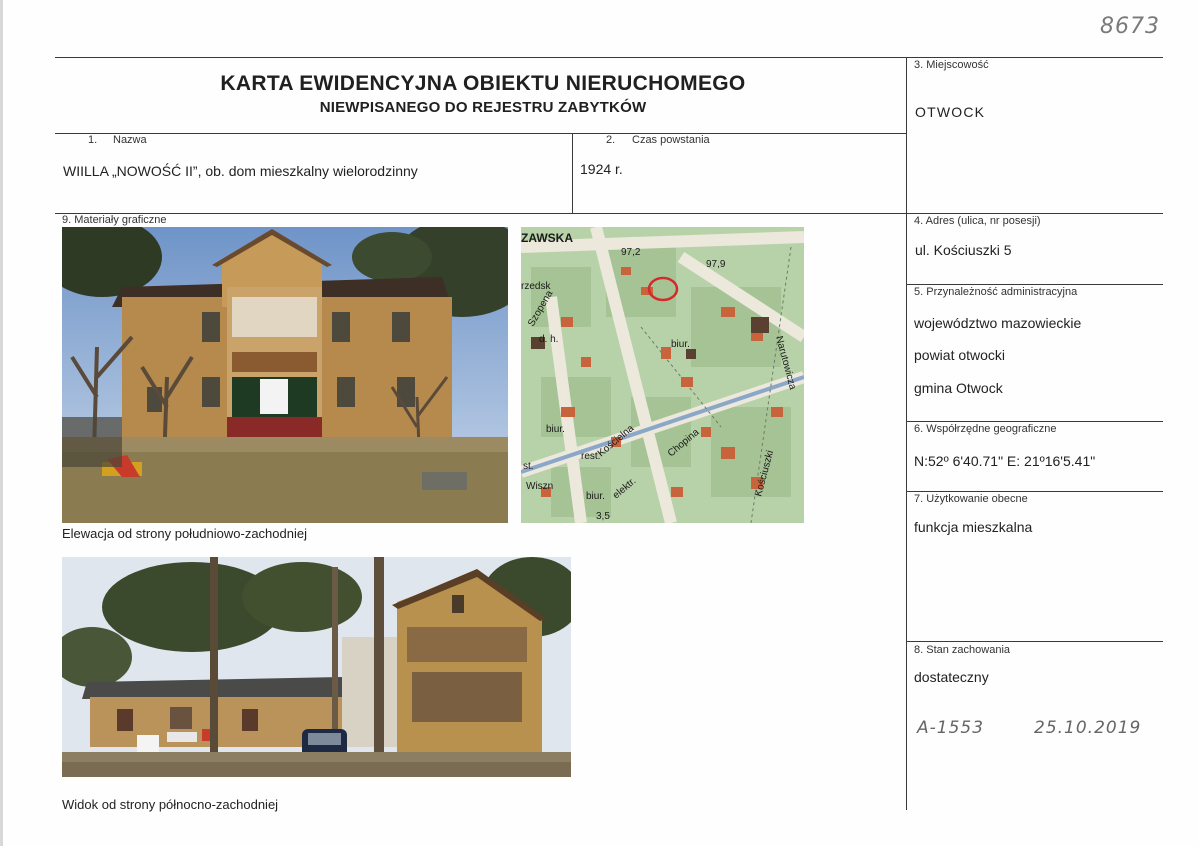 This screenshot has width=1198, height=846. I want to click on field-locality-label: 3. Miejscowość, so click(951, 65).